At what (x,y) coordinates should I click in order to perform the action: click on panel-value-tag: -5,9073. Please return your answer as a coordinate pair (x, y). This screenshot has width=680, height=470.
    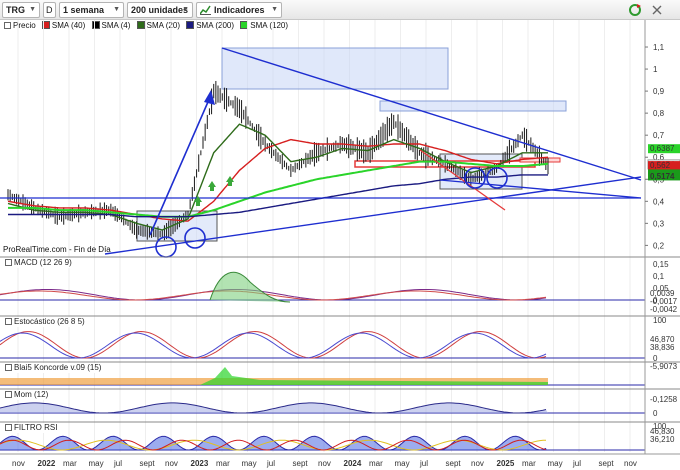
    Looking at the image, I should click on (664, 366).